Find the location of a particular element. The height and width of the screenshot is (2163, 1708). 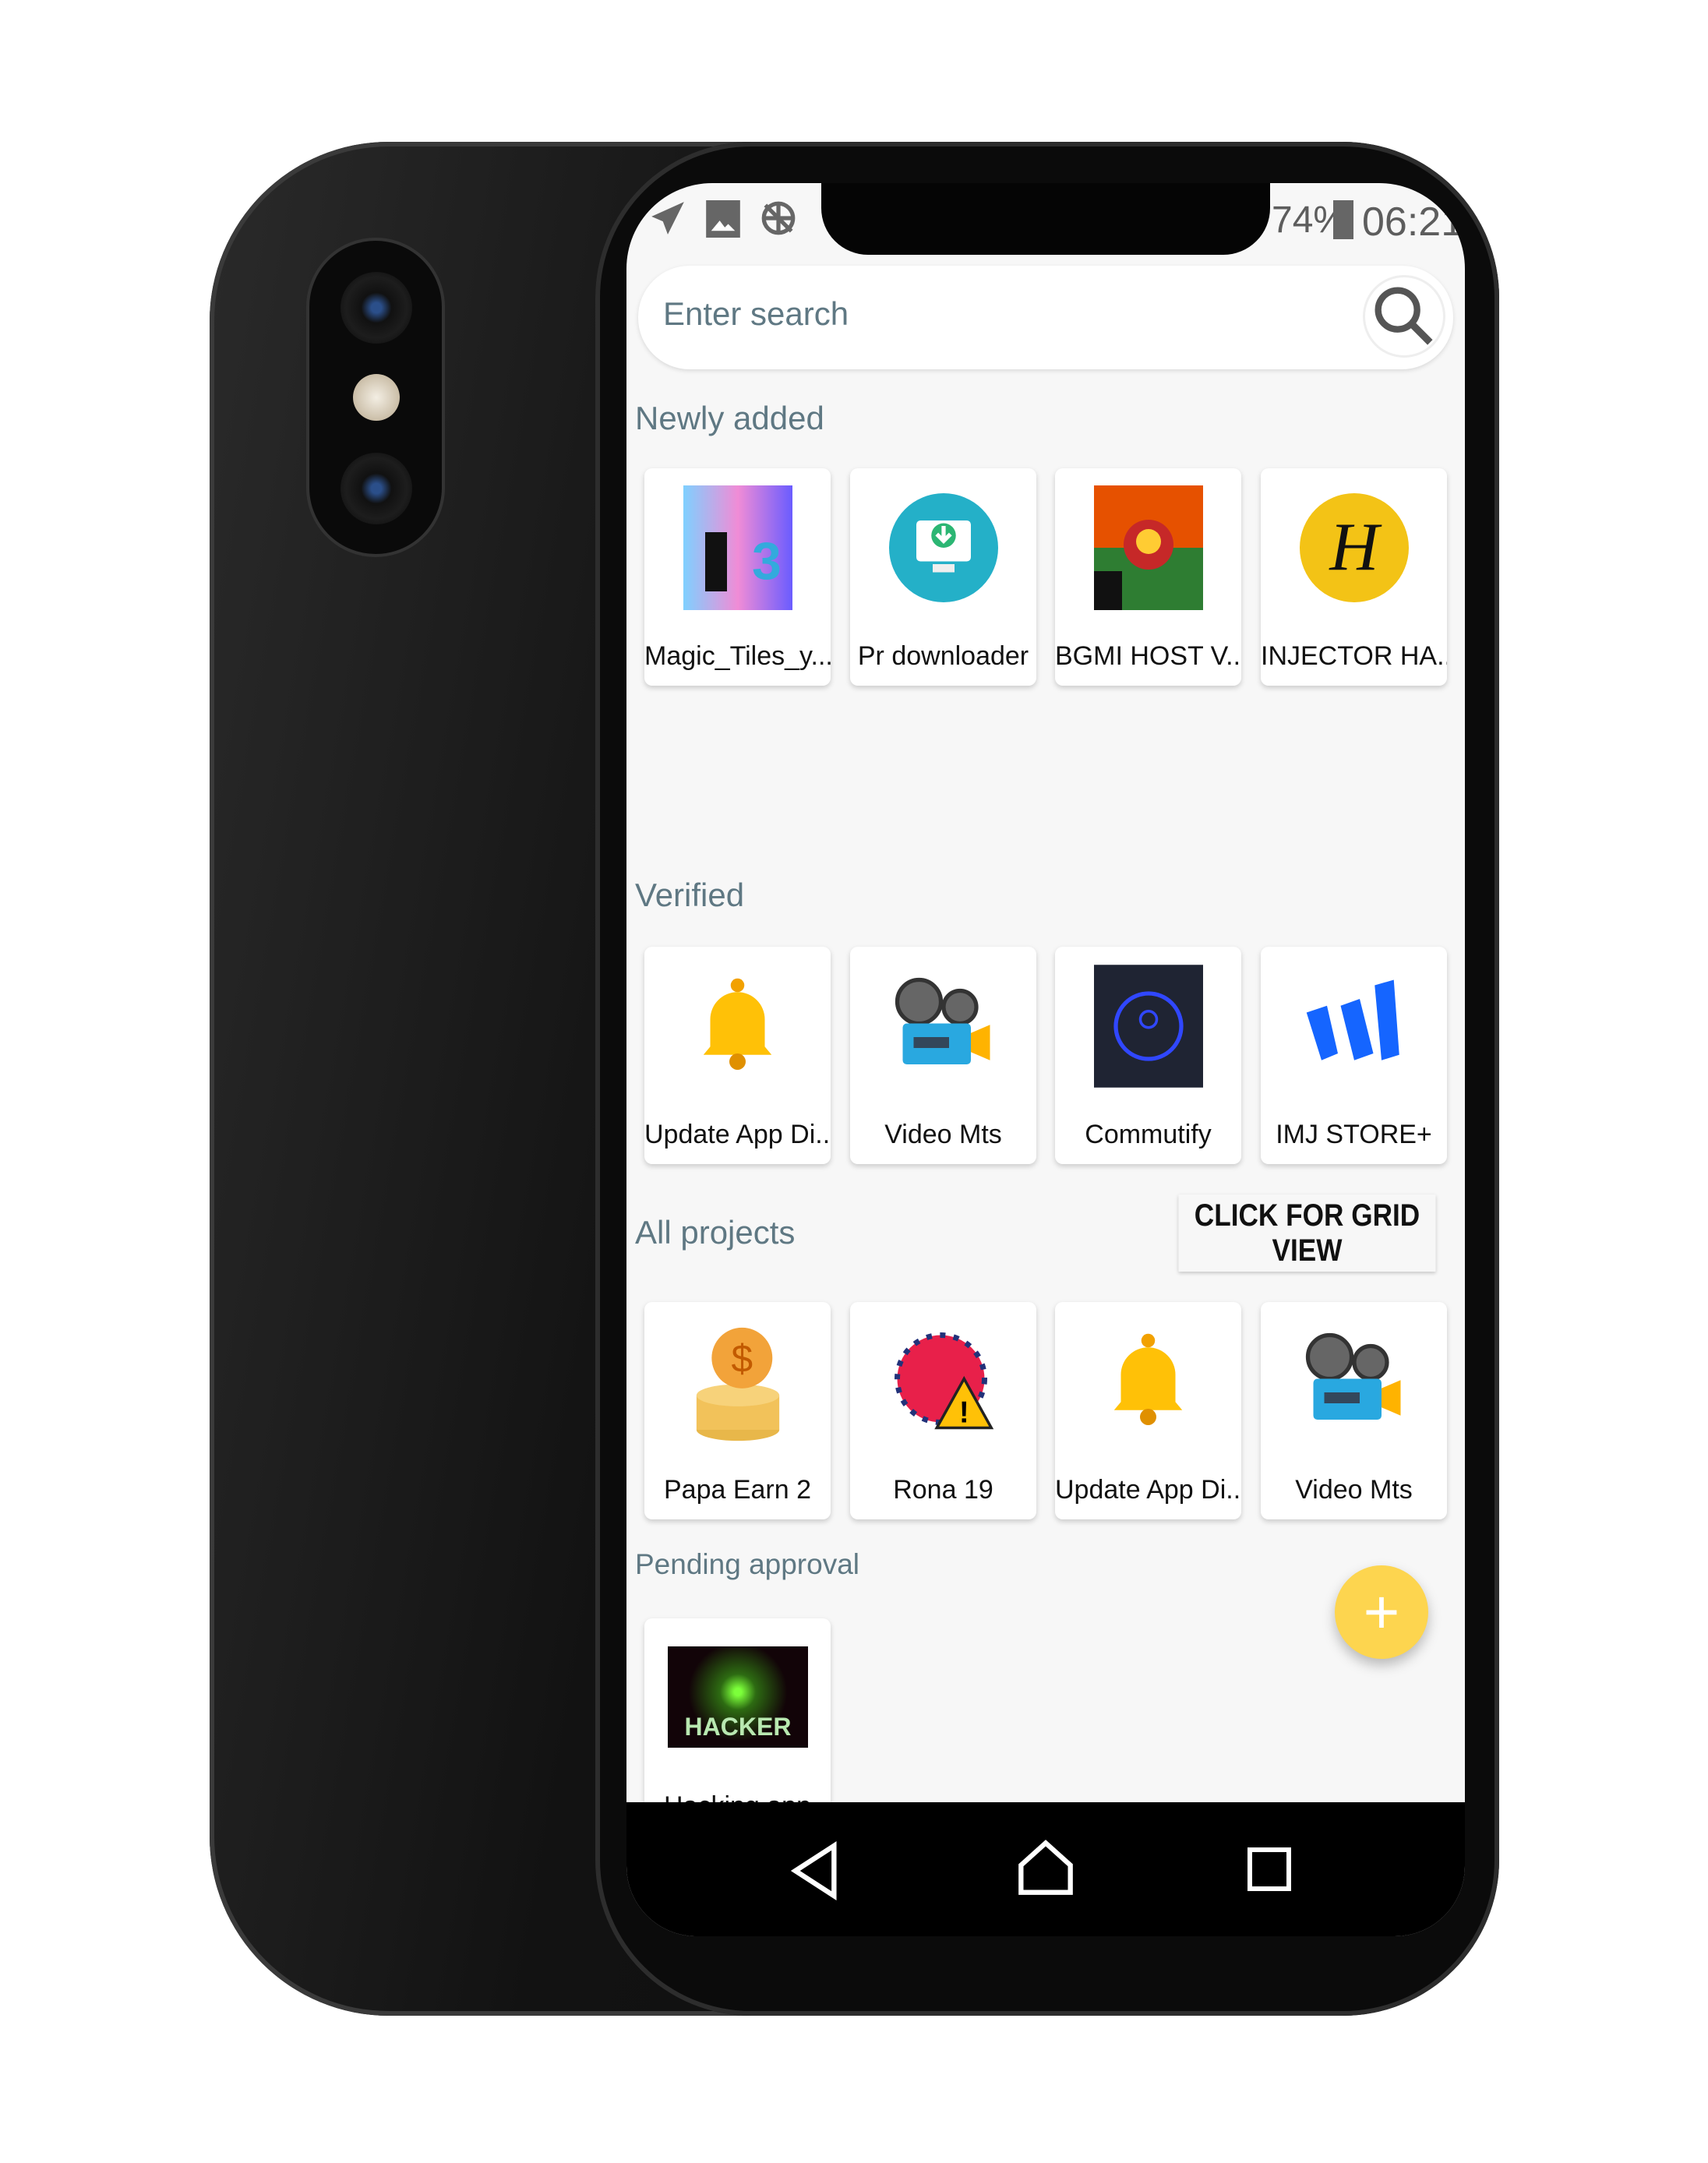

search-bar is located at coordinates (1045, 317).